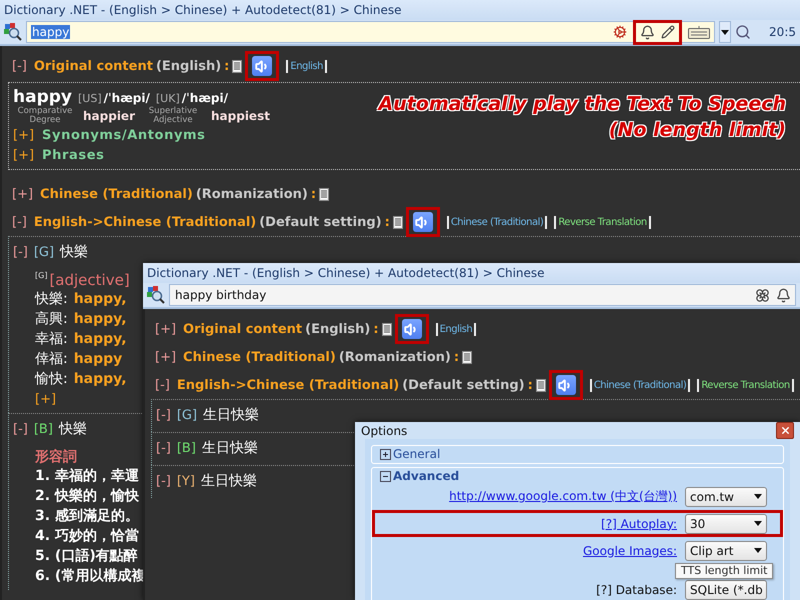 The width and height of the screenshot is (800, 600). I want to click on search-field: happy birthday, so click(482, 295).